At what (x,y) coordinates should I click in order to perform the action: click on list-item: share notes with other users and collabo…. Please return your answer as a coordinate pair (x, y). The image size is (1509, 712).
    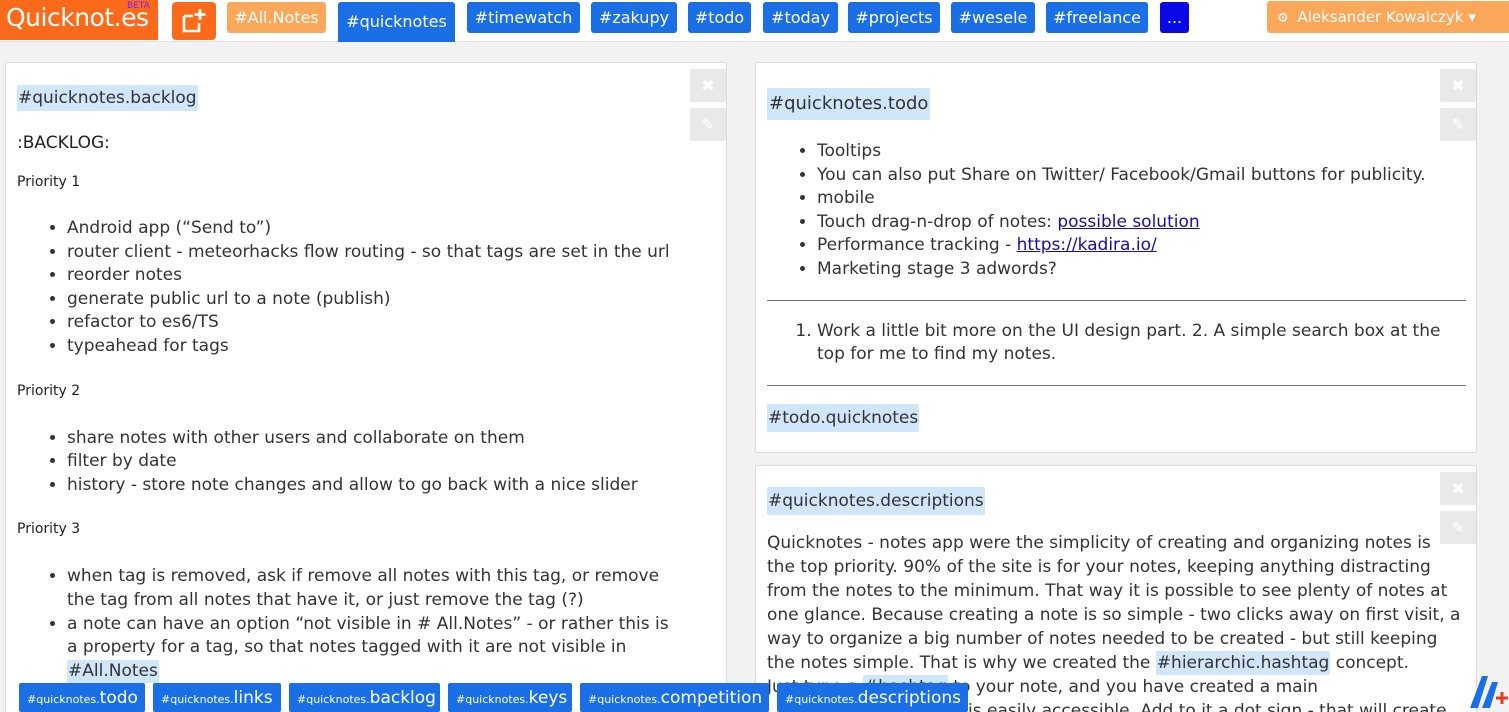
    Looking at the image, I should click on (371, 439).